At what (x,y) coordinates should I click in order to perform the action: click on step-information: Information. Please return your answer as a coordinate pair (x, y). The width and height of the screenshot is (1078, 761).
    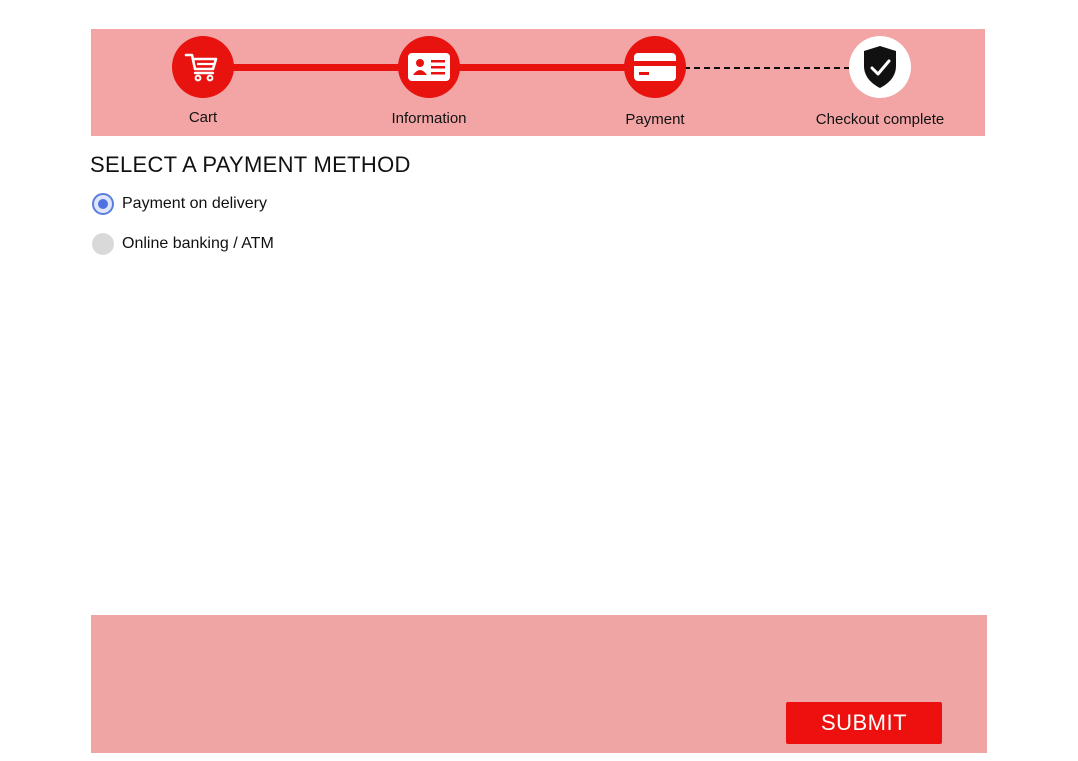
    Looking at the image, I should click on (429, 82).